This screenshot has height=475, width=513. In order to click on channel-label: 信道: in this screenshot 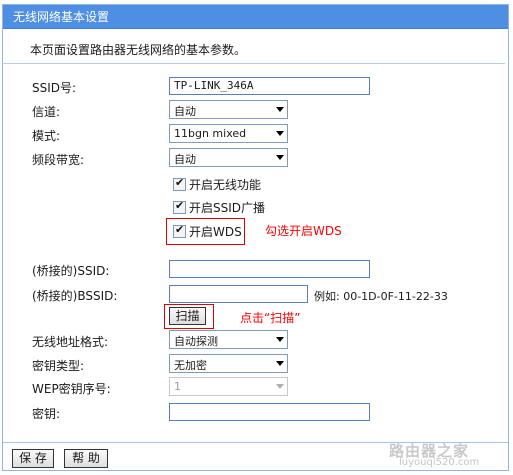, I will do `click(46, 112)`.